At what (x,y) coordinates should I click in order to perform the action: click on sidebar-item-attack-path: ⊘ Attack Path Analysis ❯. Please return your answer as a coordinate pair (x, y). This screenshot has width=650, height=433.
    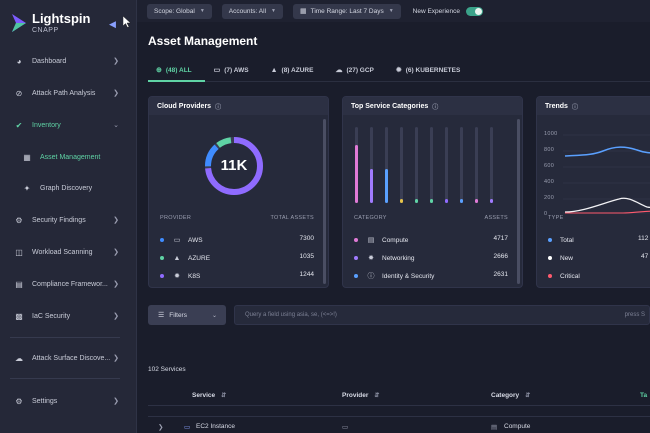
    Looking at the image, I should click on (68, 93).